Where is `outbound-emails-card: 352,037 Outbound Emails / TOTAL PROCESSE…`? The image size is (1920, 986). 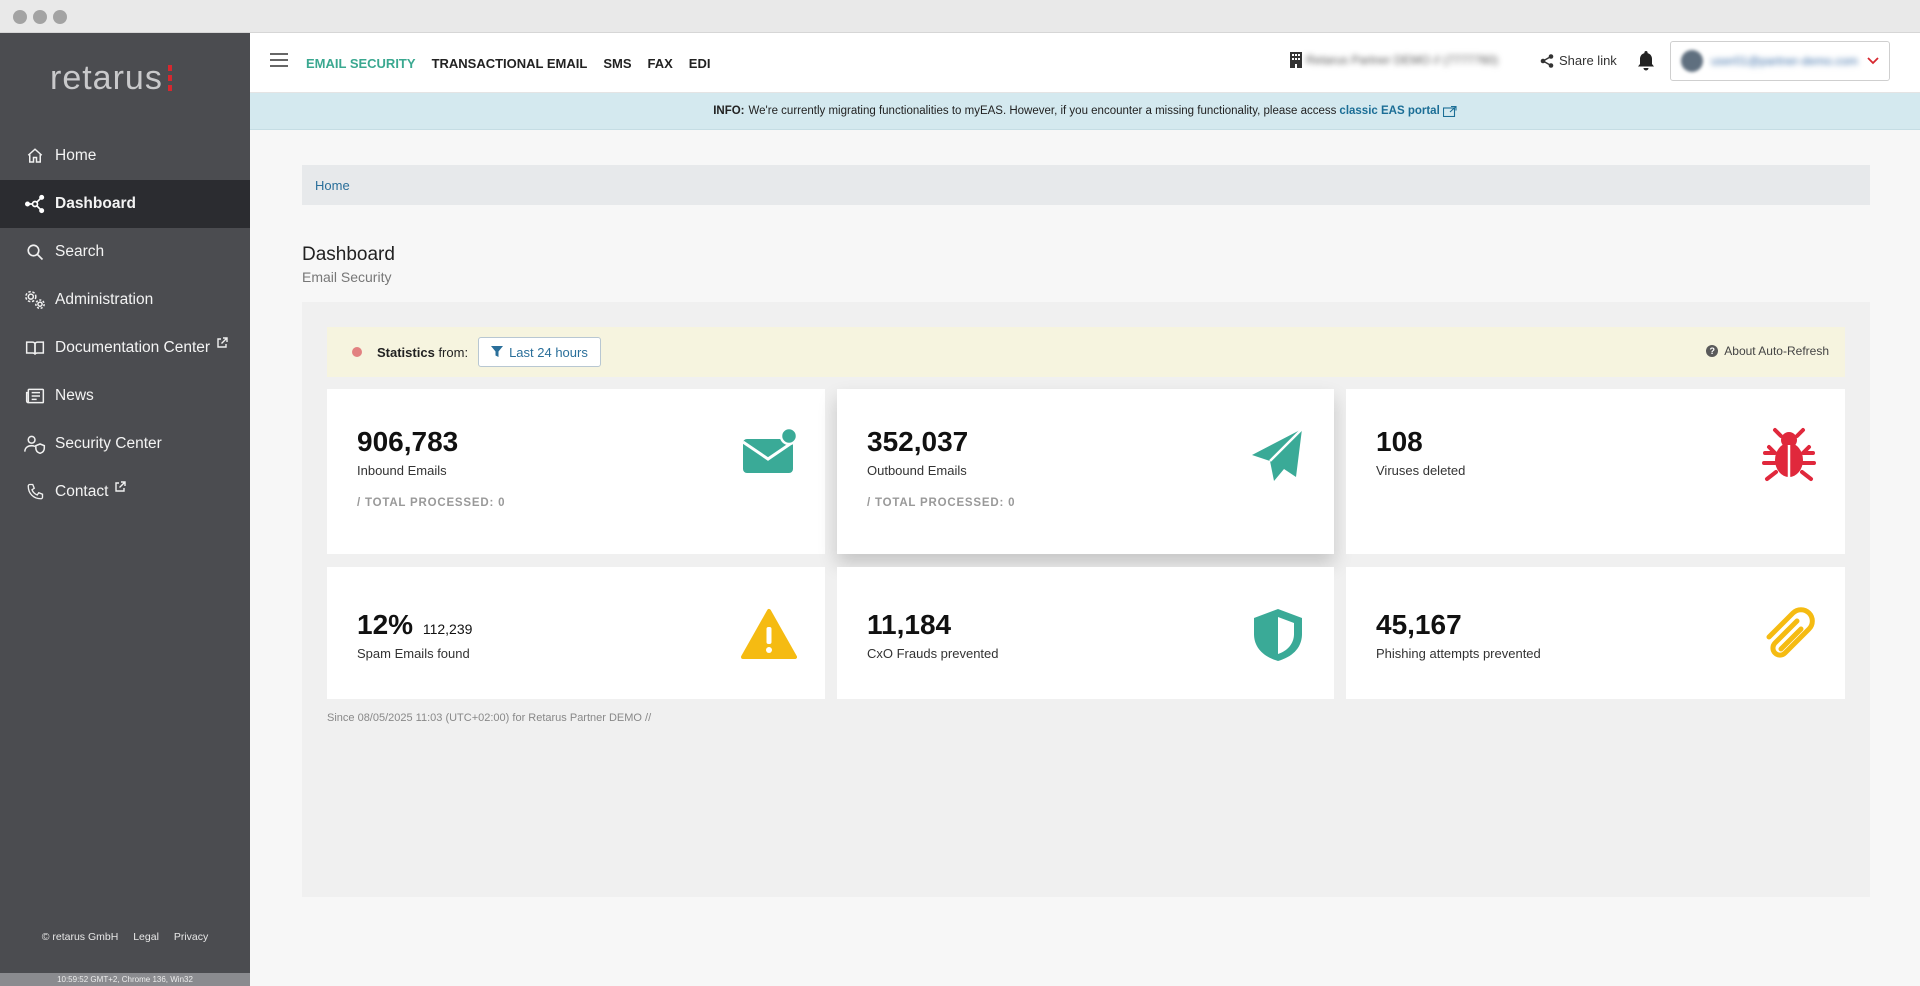
outbound-emails-card: 352,037 Outbound Emails / TOTAL PROCESSE… is located at coordinates (1085, 471).